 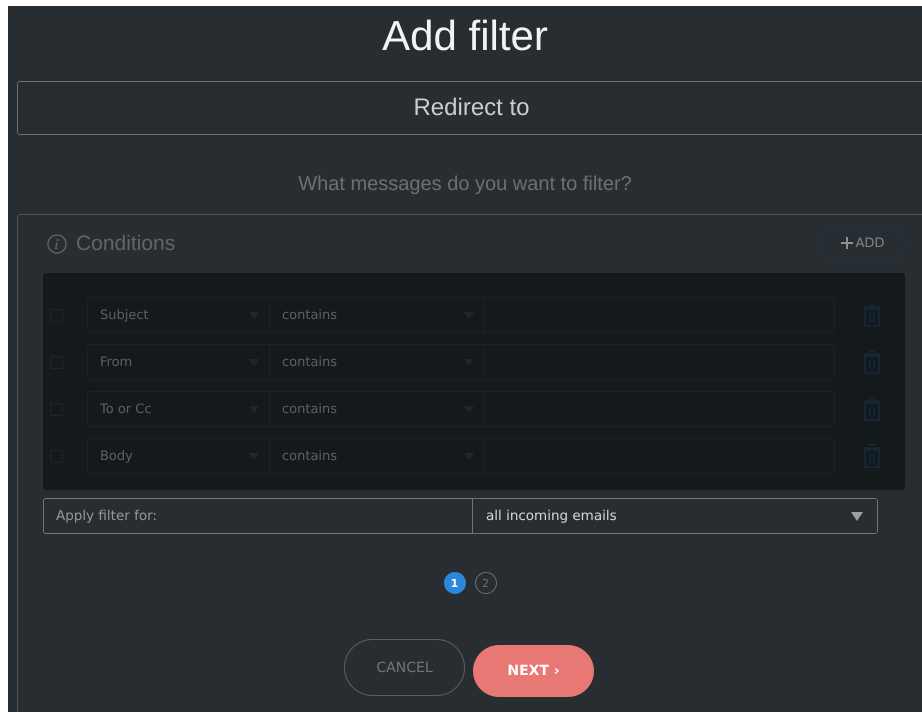 What do you see at coordinates (178, 362) in the screenshot?
I see `field-dropdown: From` at bounding box center [178, 362].